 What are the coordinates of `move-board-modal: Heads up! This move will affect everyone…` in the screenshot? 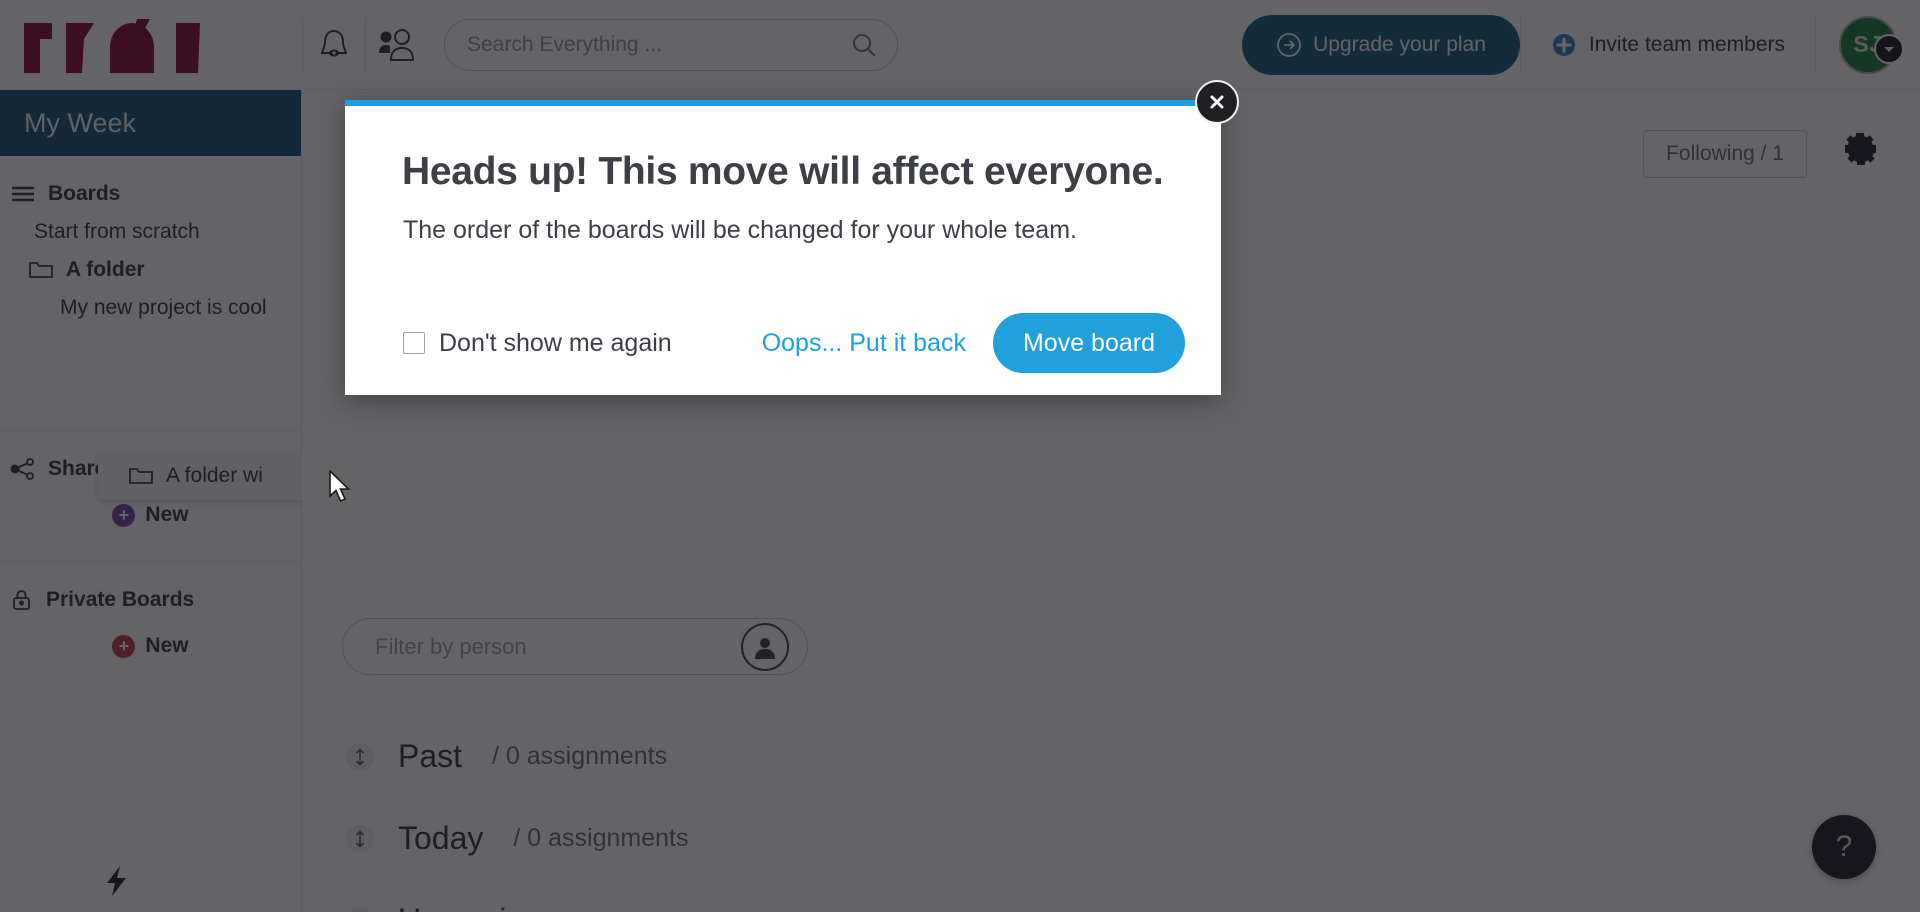 It's located at (783, 247).